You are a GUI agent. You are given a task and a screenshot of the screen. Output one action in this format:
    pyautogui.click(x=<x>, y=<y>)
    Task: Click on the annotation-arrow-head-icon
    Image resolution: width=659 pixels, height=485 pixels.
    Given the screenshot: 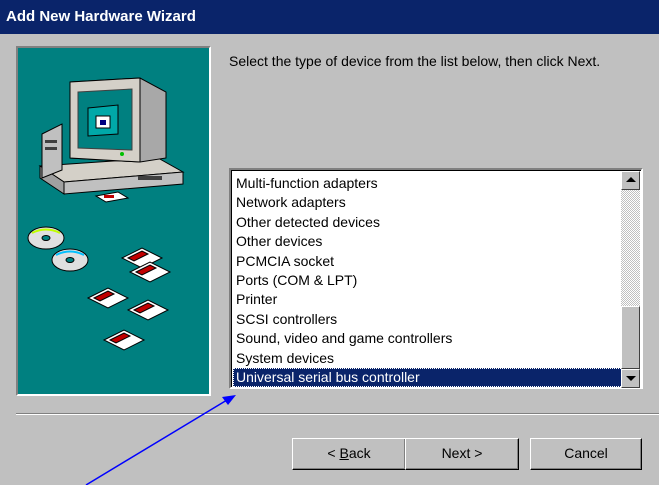 What is the action you would take?
    pyautogui.click(x=229, y=400)
    